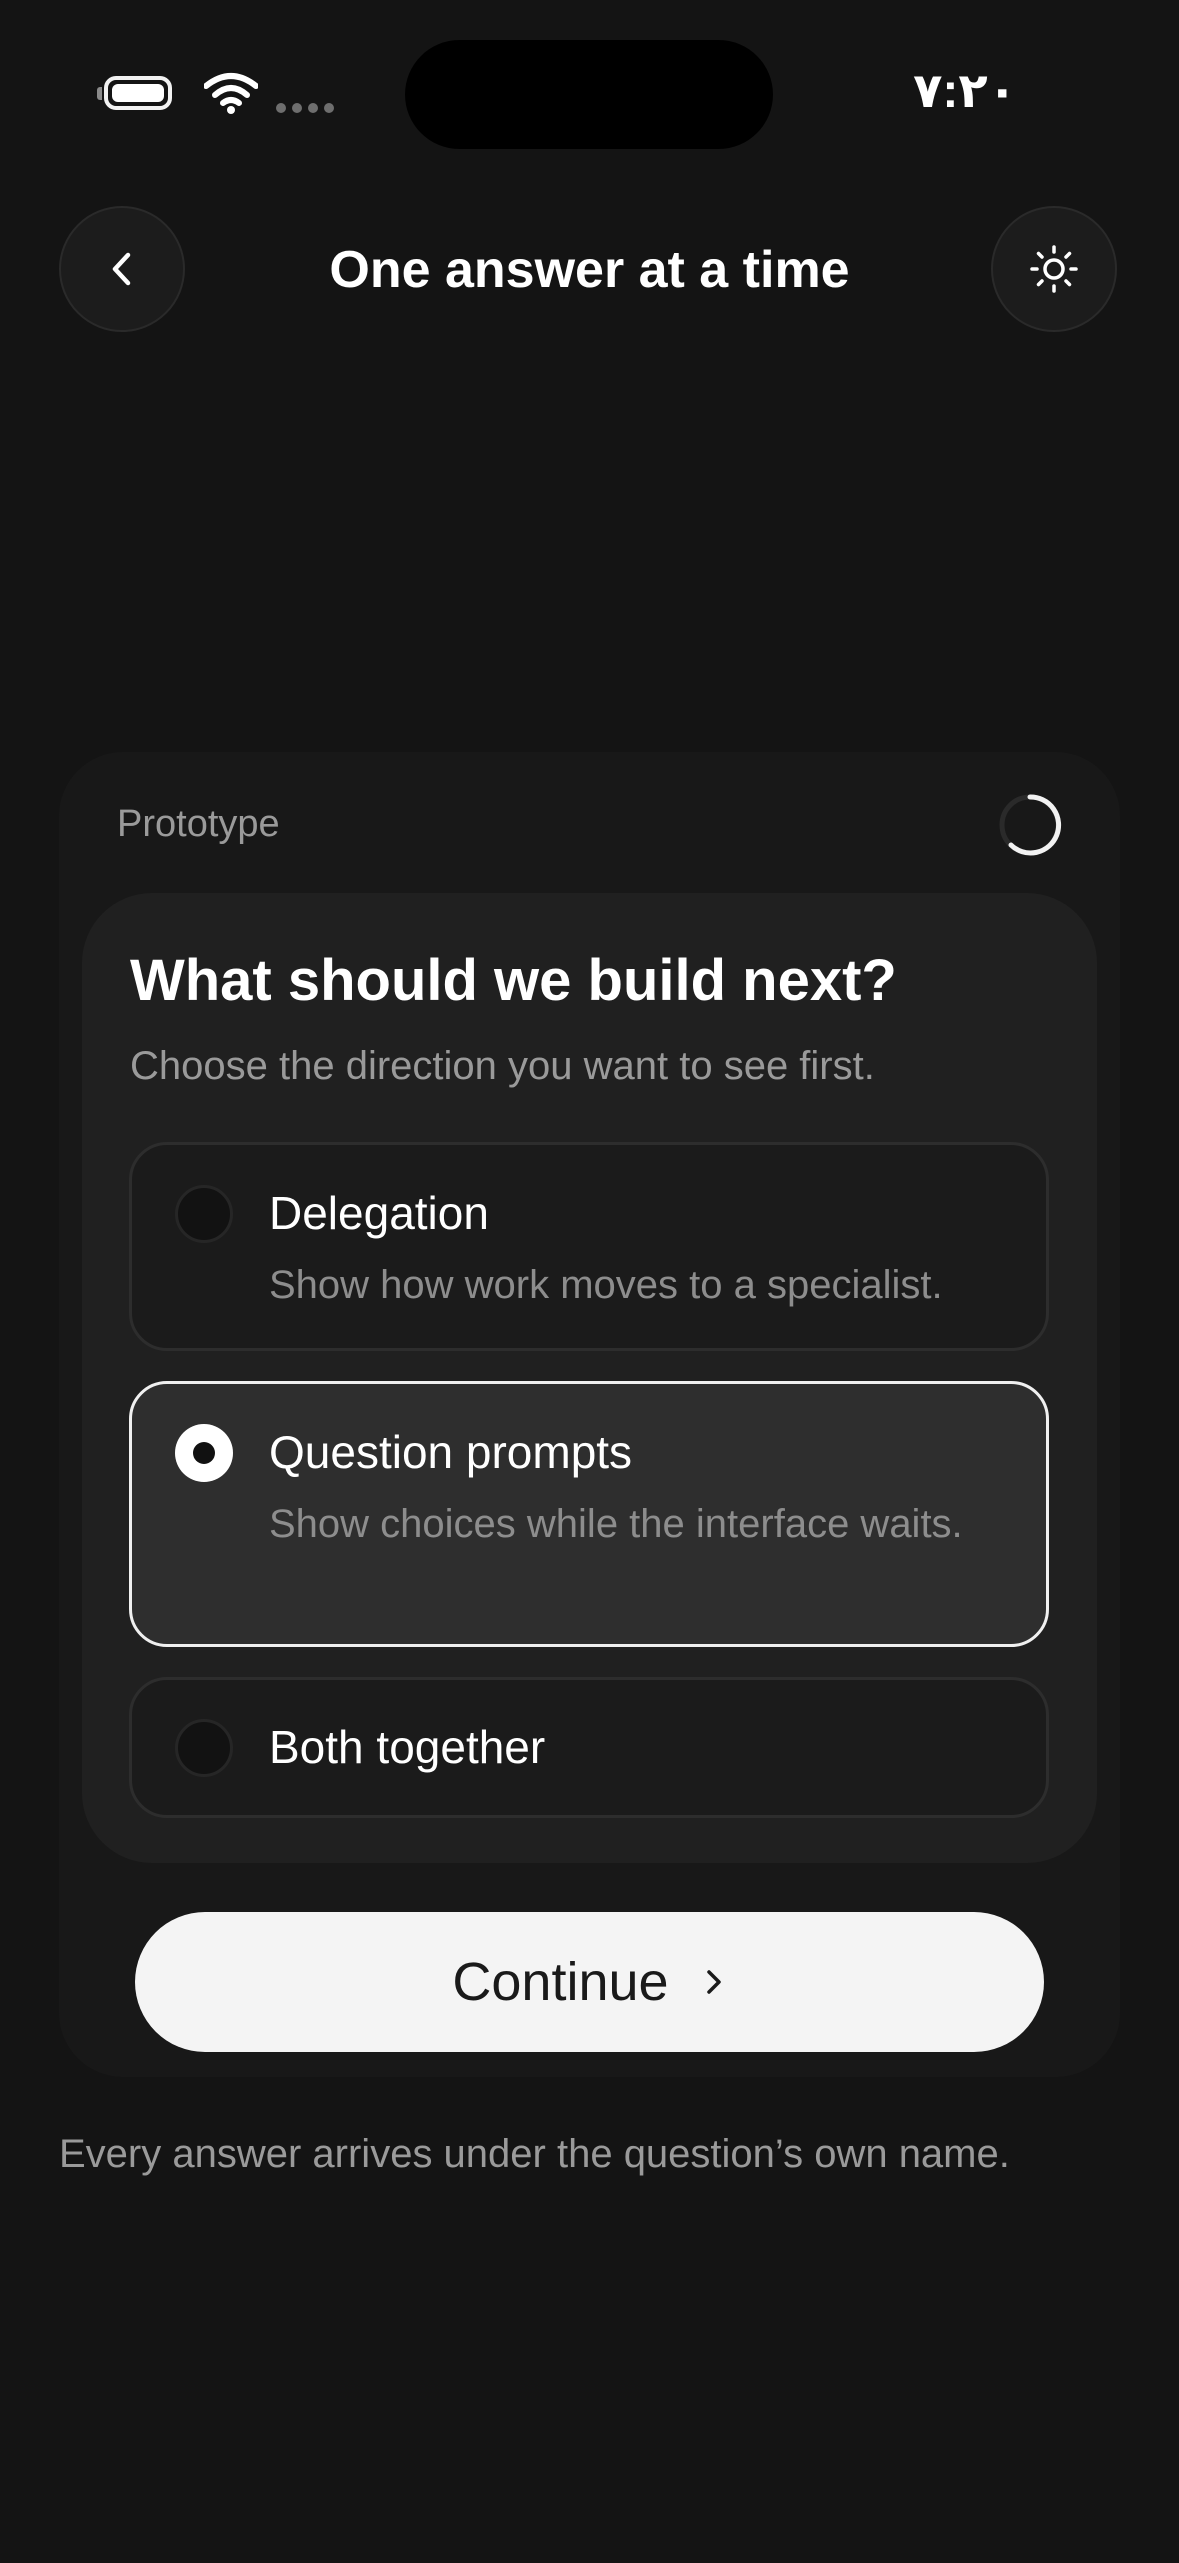  I want to click on chevron-left-icon, so click(121, 269).